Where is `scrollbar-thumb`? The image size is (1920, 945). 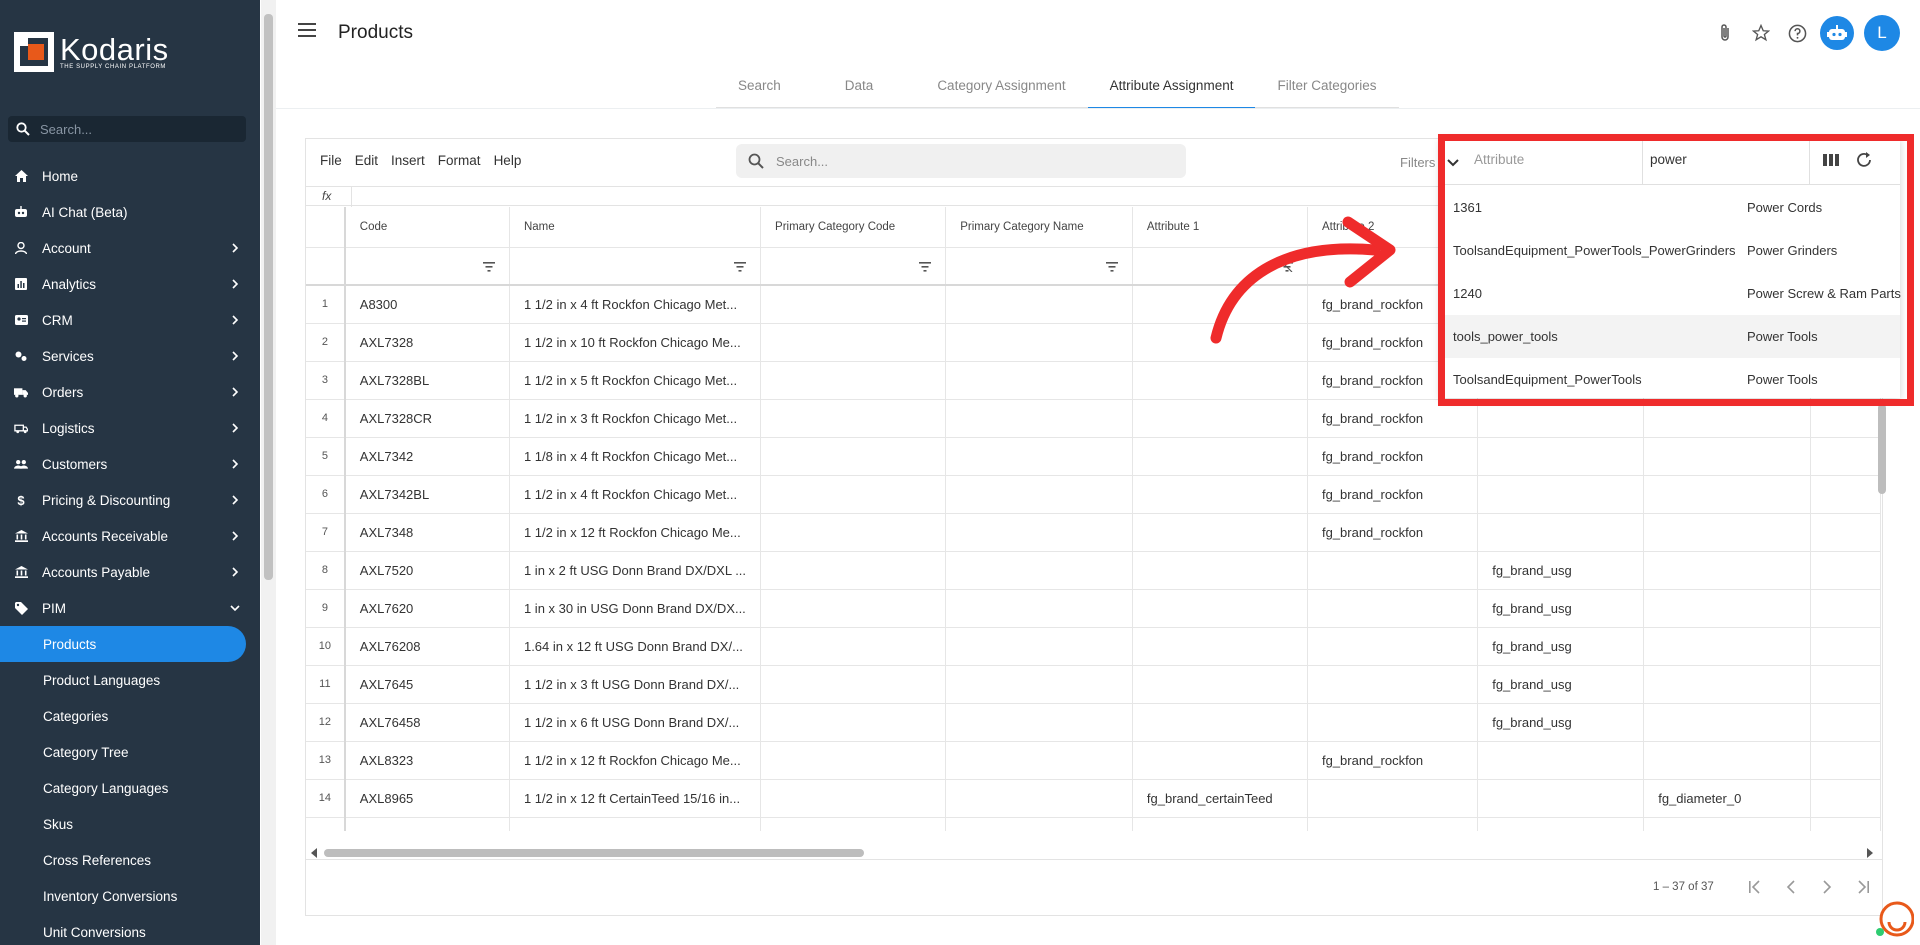 scrollbar-thumb is located at coordinates (594, 853).